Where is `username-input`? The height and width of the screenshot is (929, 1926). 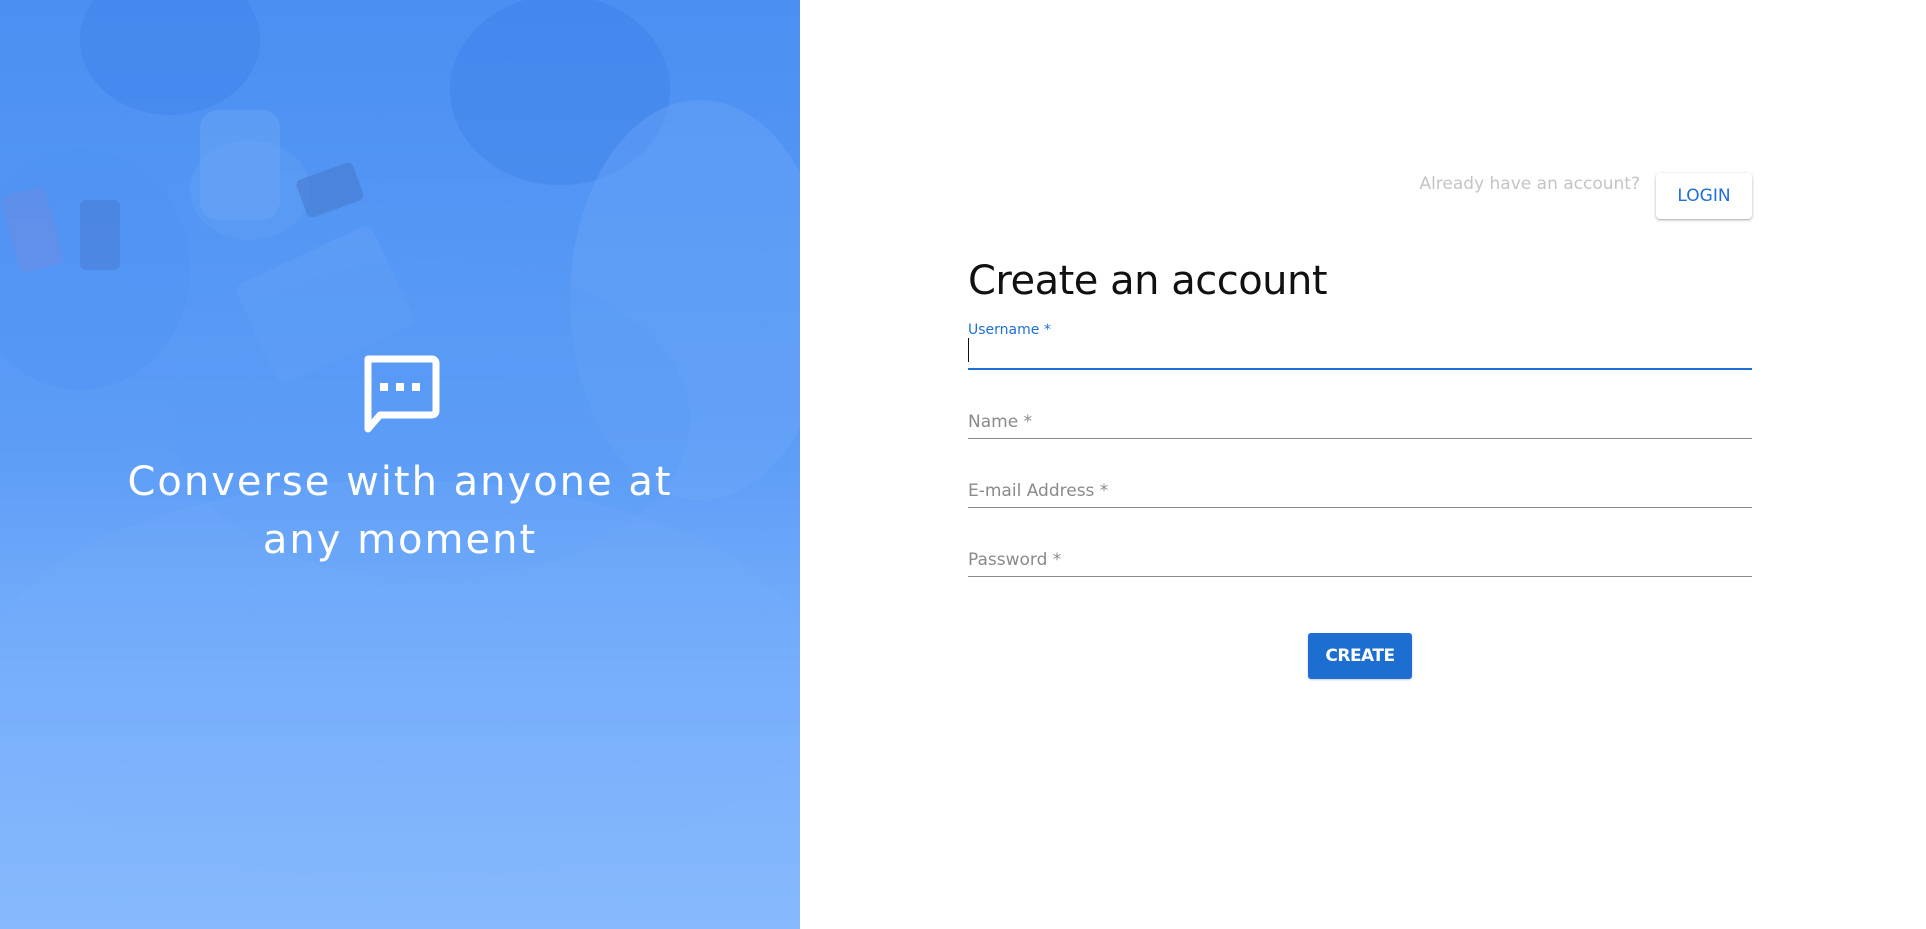 username-input is located at coordinates (1360, 353).